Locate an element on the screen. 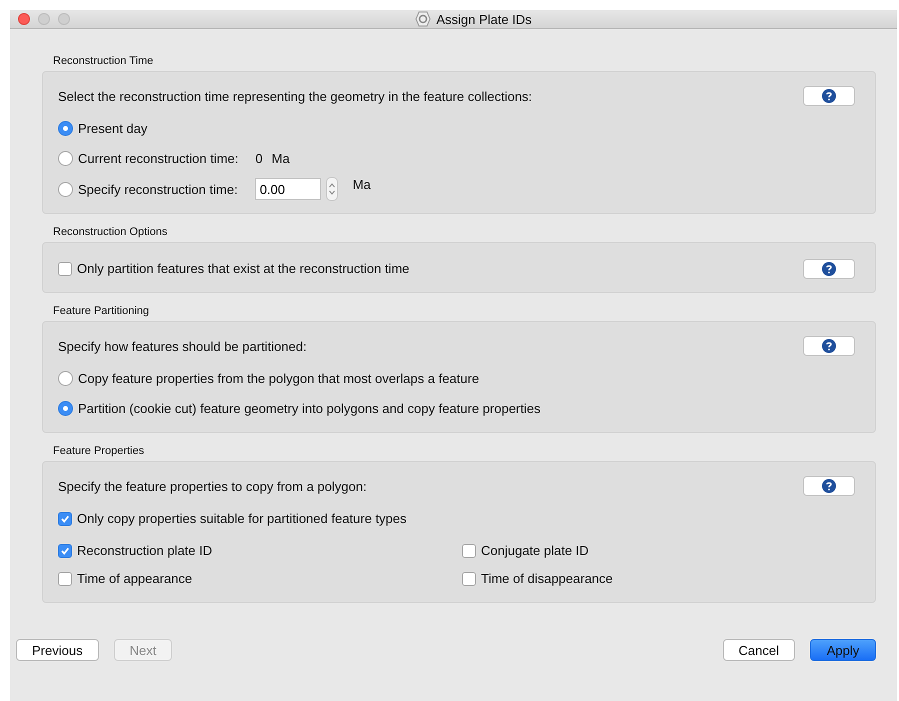  time-value: 0 is located at coordinates (259, 158).